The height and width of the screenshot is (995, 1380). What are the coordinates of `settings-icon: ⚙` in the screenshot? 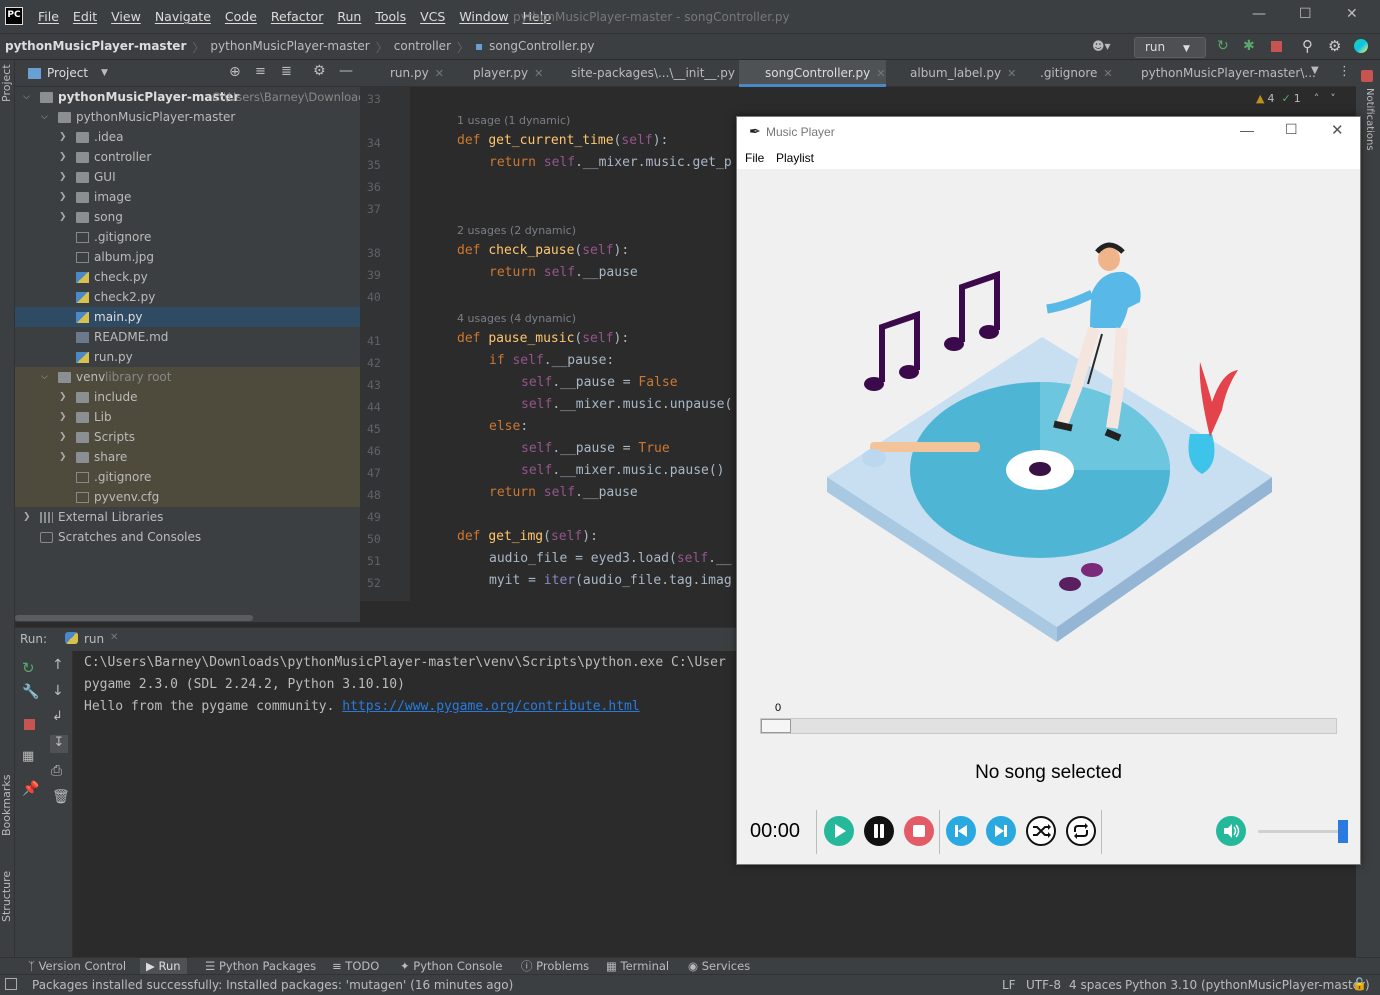 It's located at (1334, 46).